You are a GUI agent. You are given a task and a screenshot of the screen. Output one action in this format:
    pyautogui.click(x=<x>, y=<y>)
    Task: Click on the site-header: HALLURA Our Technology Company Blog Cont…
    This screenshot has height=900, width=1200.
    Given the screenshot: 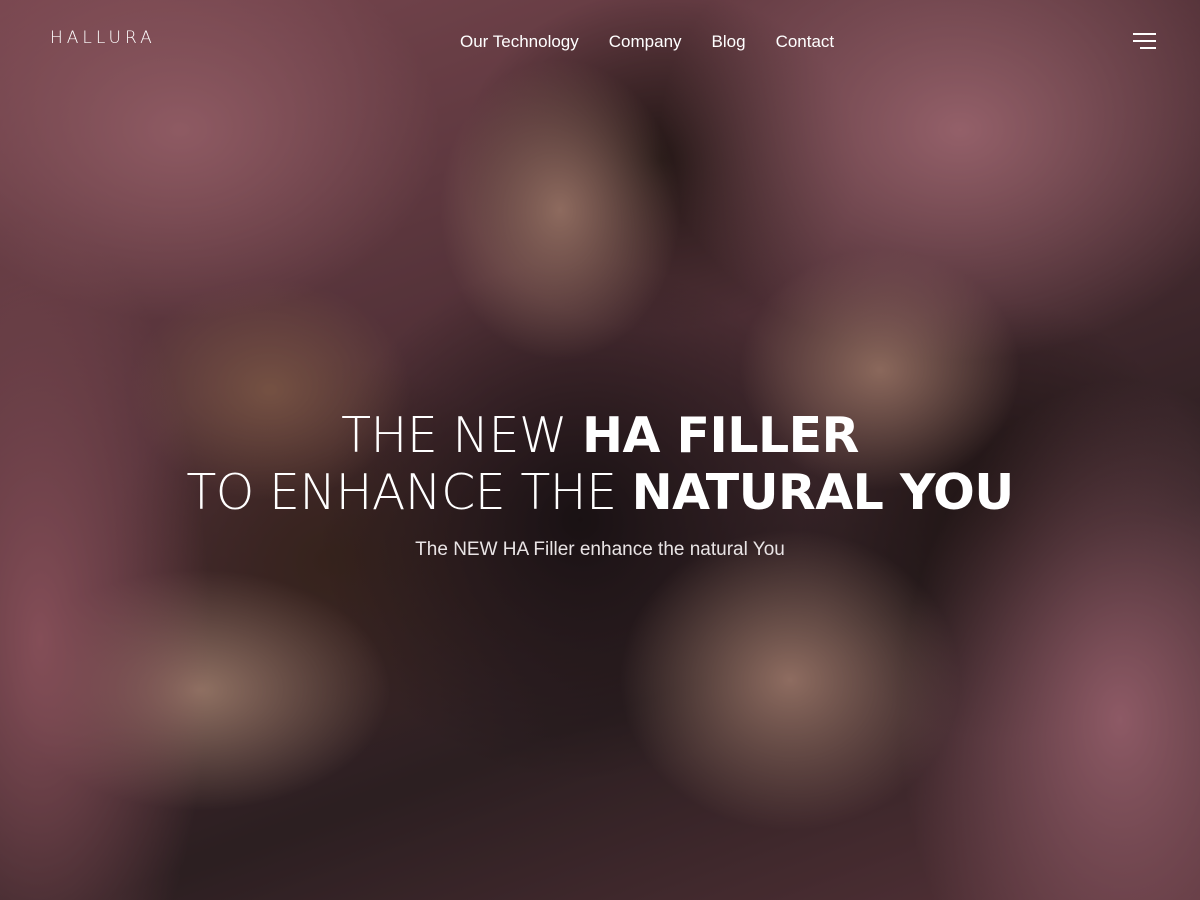 What is the action you would take?
    pyautogui.click(x=600, y=42)
    